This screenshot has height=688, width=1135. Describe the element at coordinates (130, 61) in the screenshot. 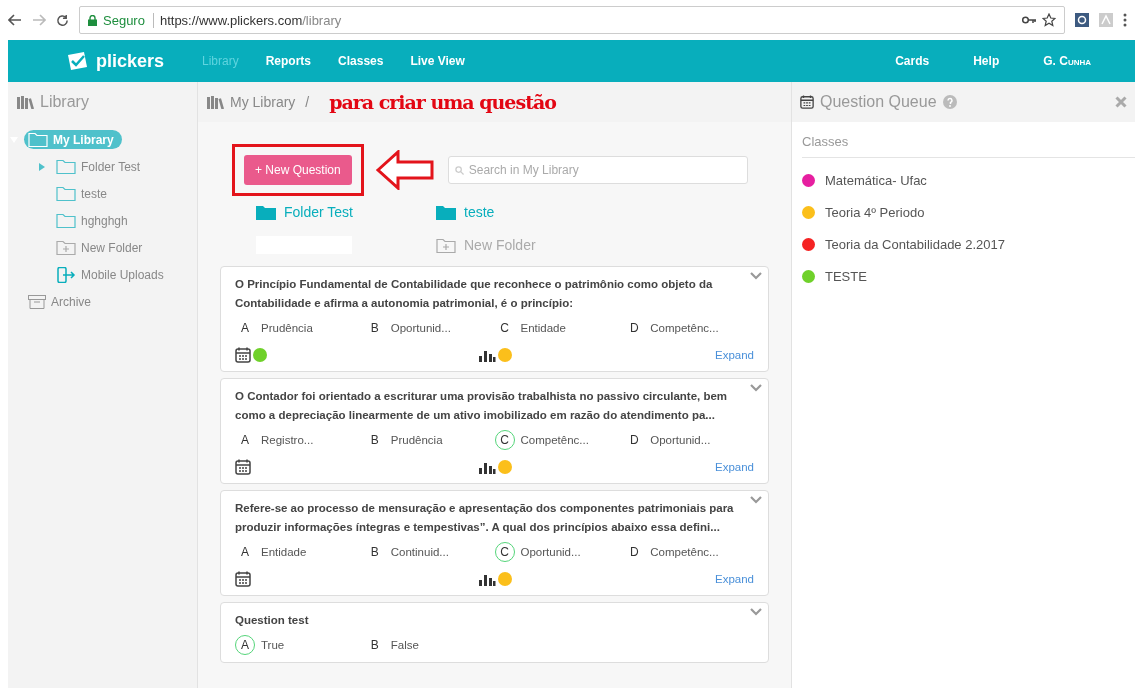

I see `logo-text: plickers` at that location.